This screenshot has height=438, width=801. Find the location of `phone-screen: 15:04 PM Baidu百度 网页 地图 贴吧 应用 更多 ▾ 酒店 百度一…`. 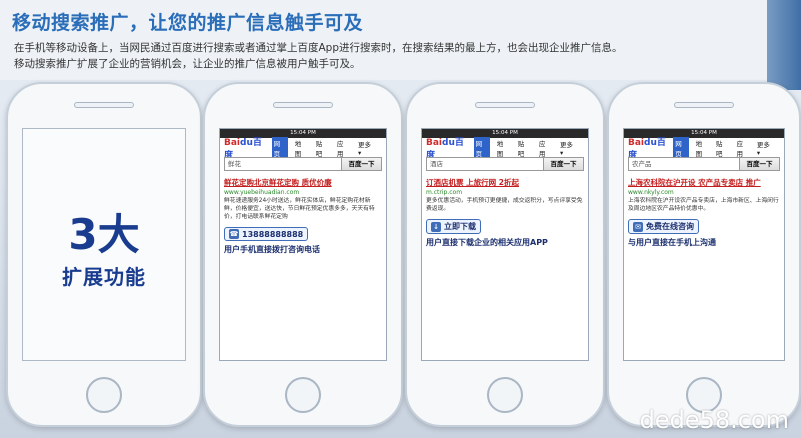

phone-screen: 15:04 PM Baidu百度 网页 地图 贴吧 应用 更多 ▾ 酒店 百度一… is located at coordinates (505, 244).